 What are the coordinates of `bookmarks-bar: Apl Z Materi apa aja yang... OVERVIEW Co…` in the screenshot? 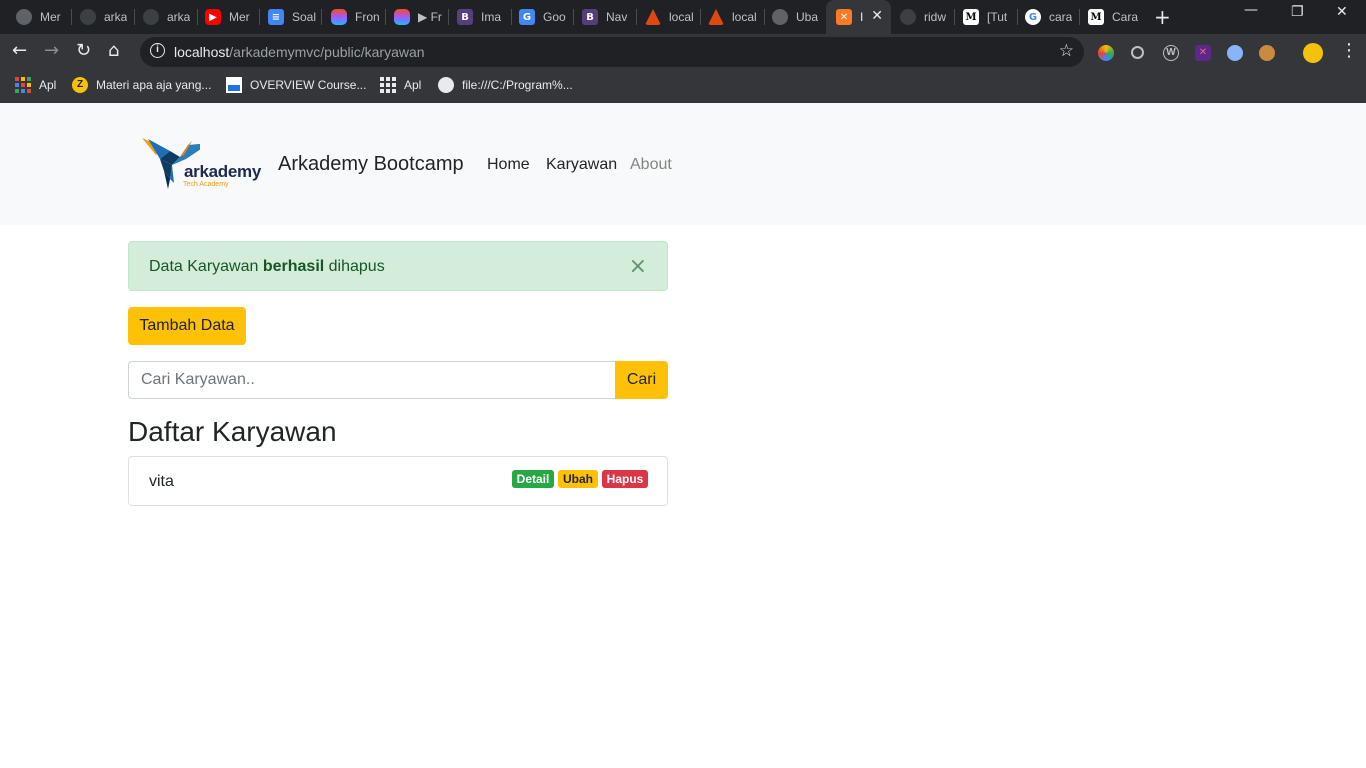 It's located at (683, 86).